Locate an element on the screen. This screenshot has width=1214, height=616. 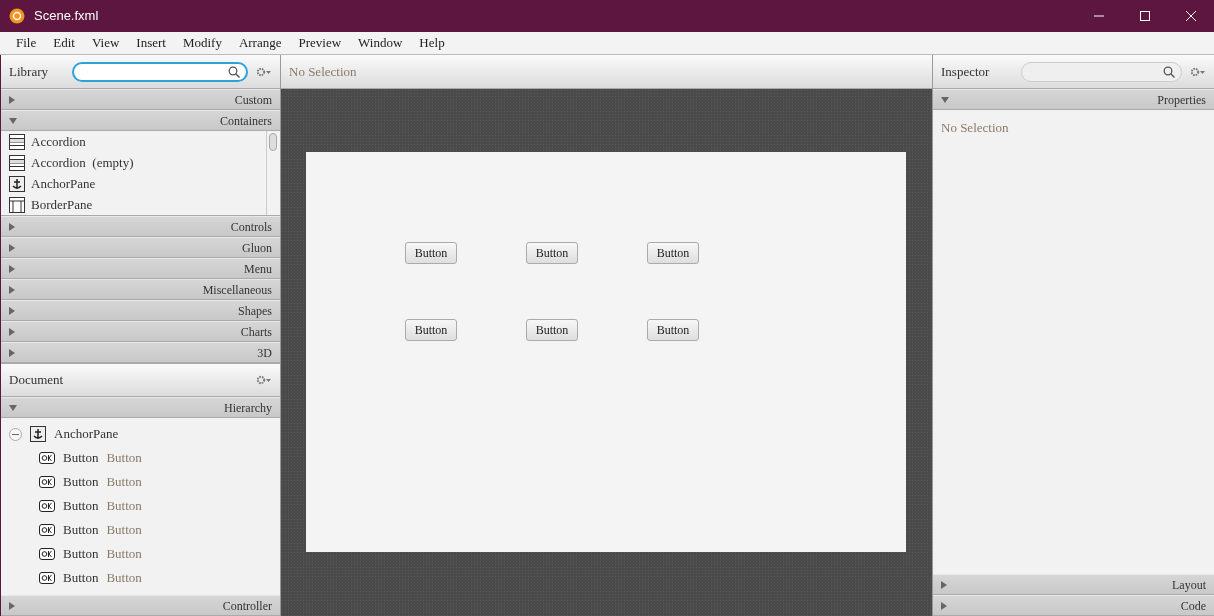
menu-item: Preview is located at coordinates (320, 43).